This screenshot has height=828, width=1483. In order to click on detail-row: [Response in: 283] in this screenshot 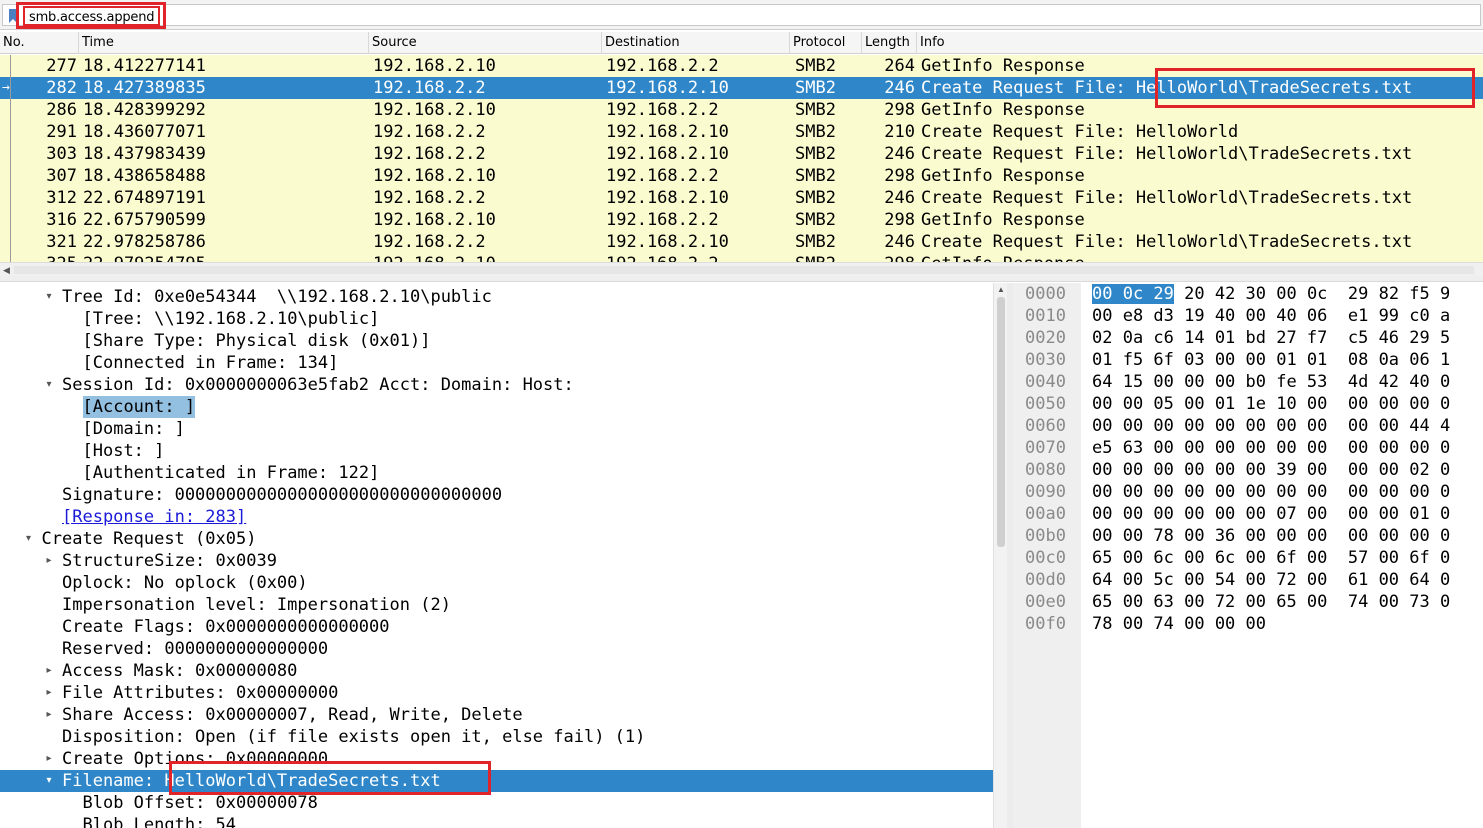, I will do `click(496, 517)`.